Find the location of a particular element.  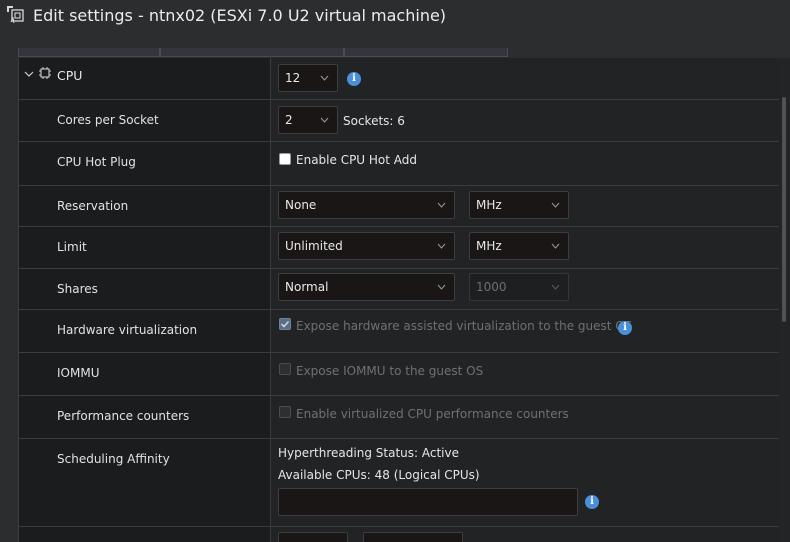

cpu-hot-plug-row: CPU Hot Plug Enable CPU Hot Add is located at coordinates (399, 164).